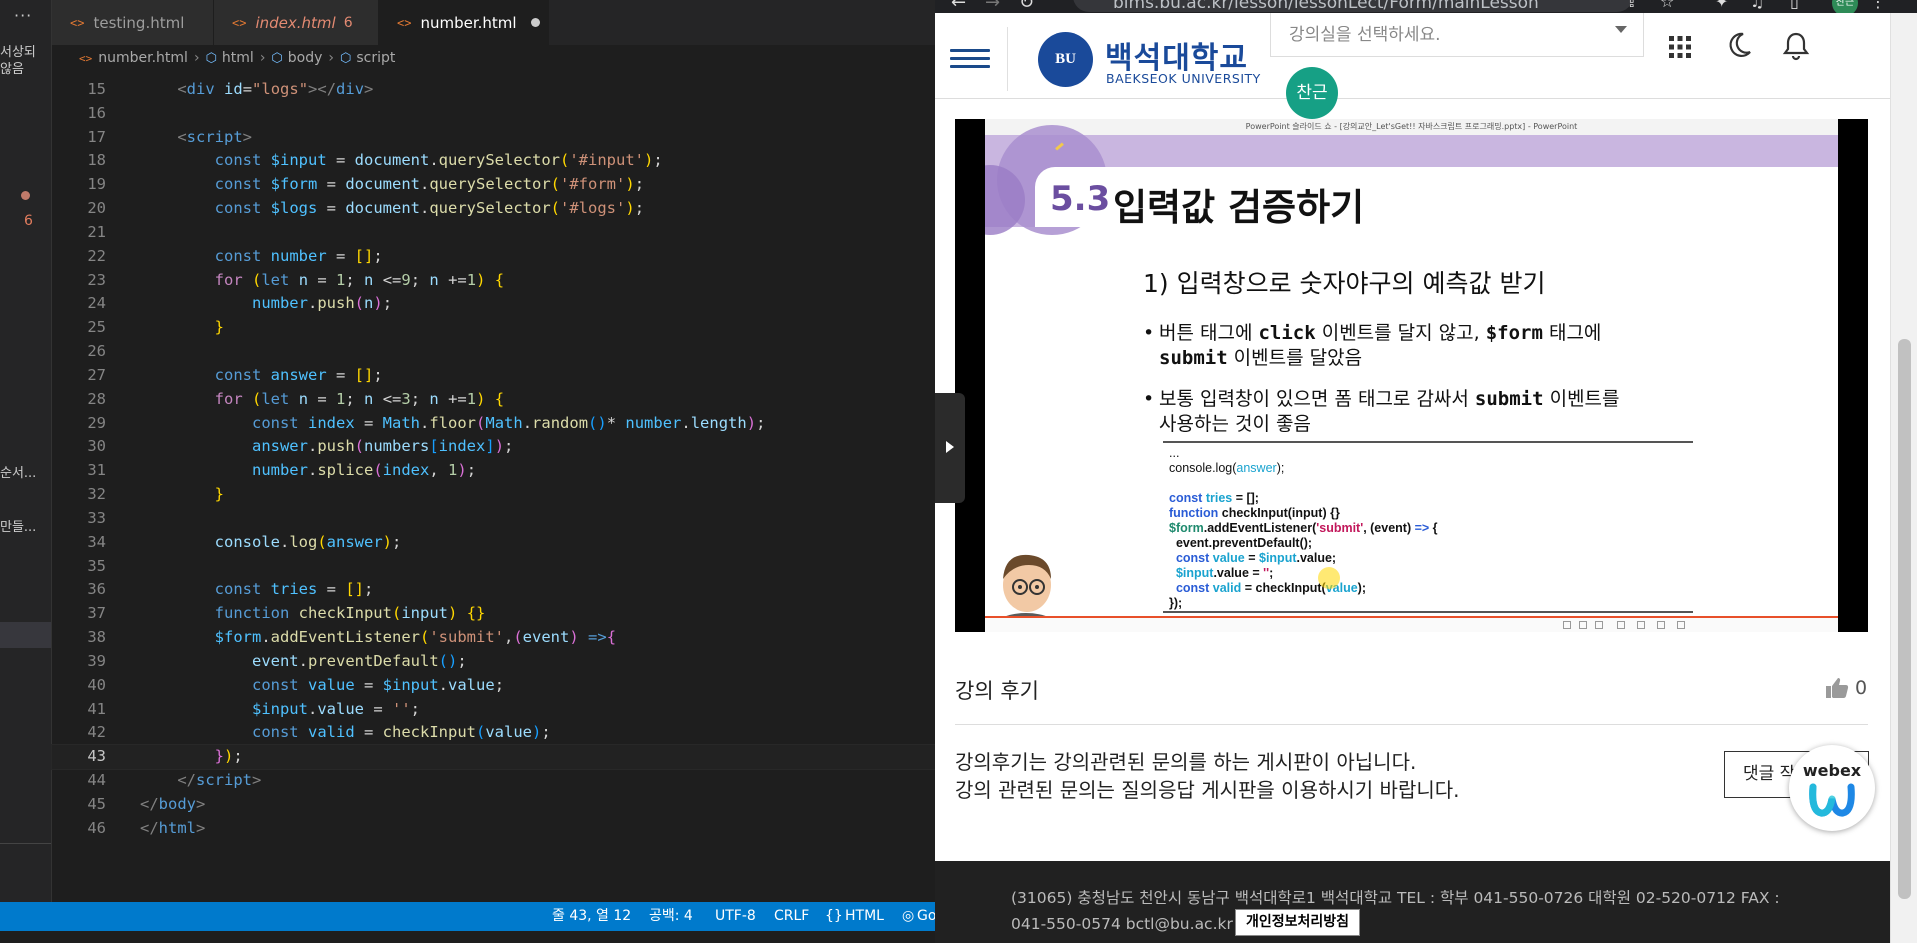 The image size is (1917, 943). What do you see at coordinates (96, 351) in the screenshot?
I see `line-number: 26` at bounding box center [96, 351].